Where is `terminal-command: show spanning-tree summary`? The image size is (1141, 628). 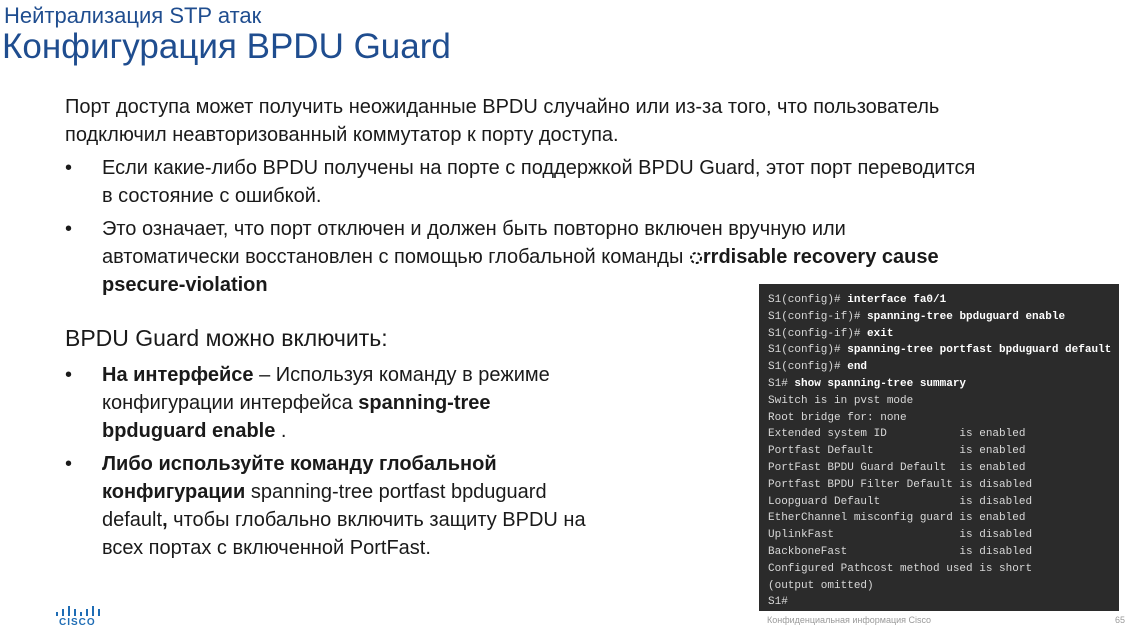 terminal-command: show spanning-tree summary is located at coordinates (880, 383).